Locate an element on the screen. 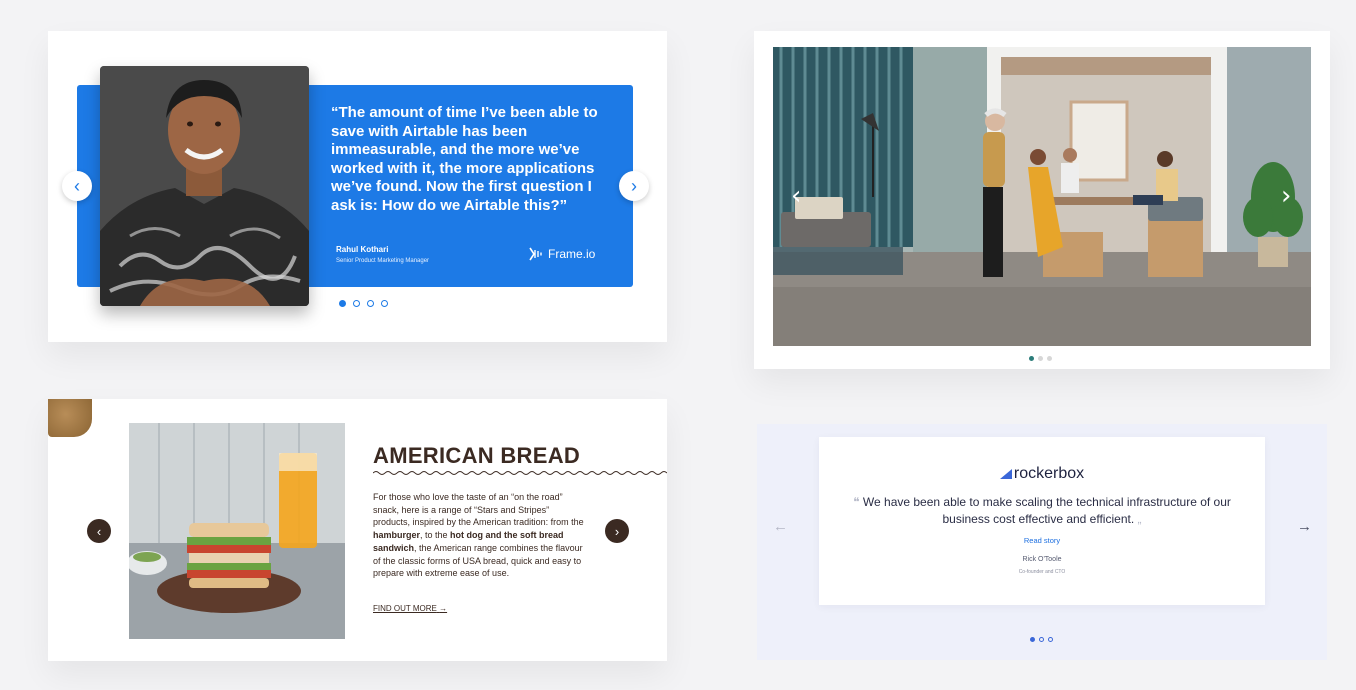 This screenshot has height=690, width=1356. sandwich-photo is located at coordinates (237, 531).